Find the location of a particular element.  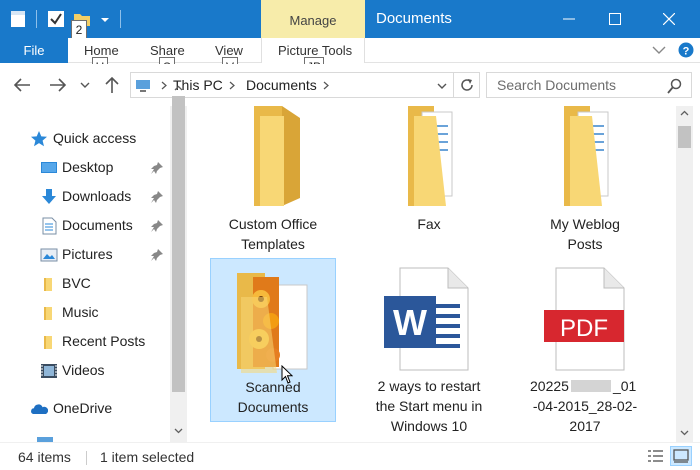

sidebar-item-recent-posts: Recent Posts is located at coordinates (85, 342).